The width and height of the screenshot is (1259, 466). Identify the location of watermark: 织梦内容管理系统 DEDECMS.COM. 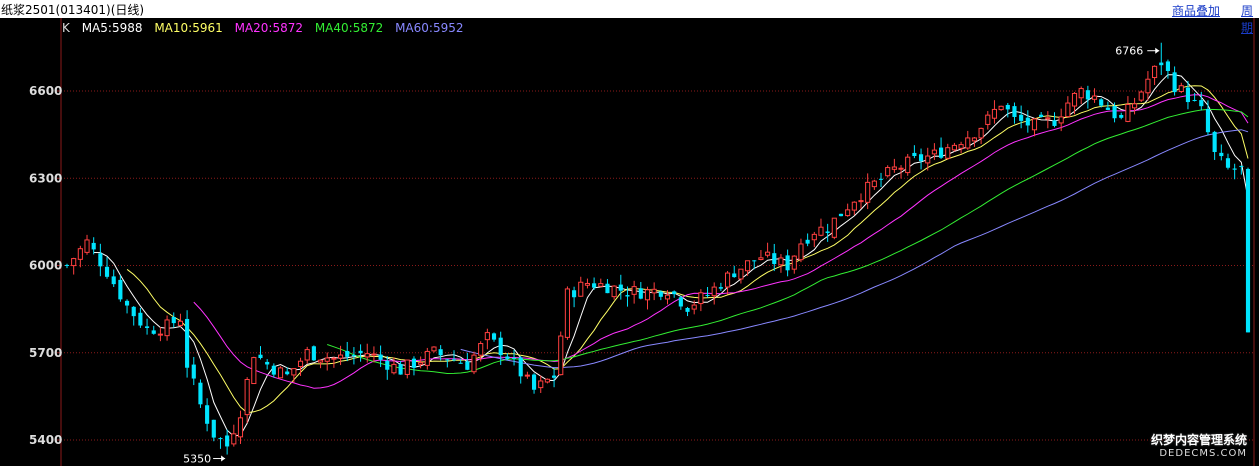
(1199, 447).